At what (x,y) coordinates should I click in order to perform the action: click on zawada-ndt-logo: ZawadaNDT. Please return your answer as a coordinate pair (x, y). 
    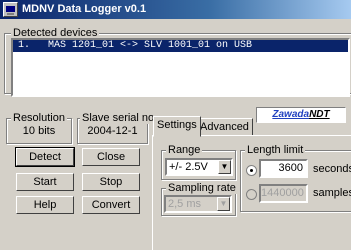
    Looking at the image, I should click on (301, 115).